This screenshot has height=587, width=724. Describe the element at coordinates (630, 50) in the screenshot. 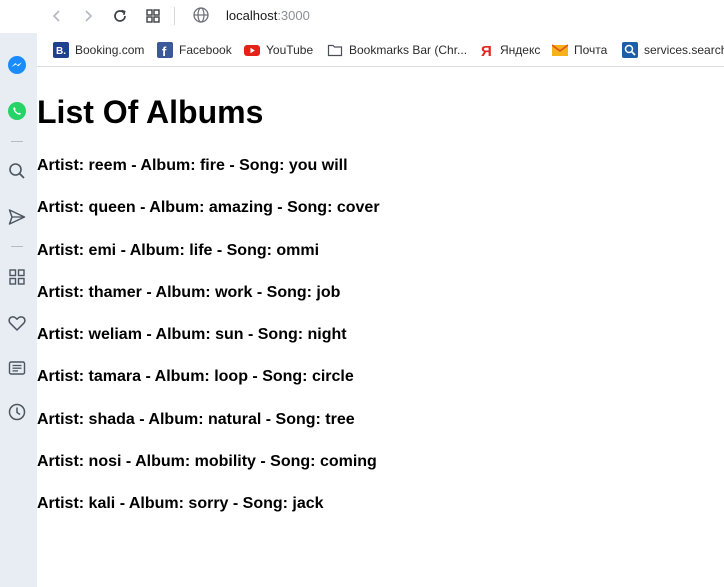

I see `search-service-icon` at that location.